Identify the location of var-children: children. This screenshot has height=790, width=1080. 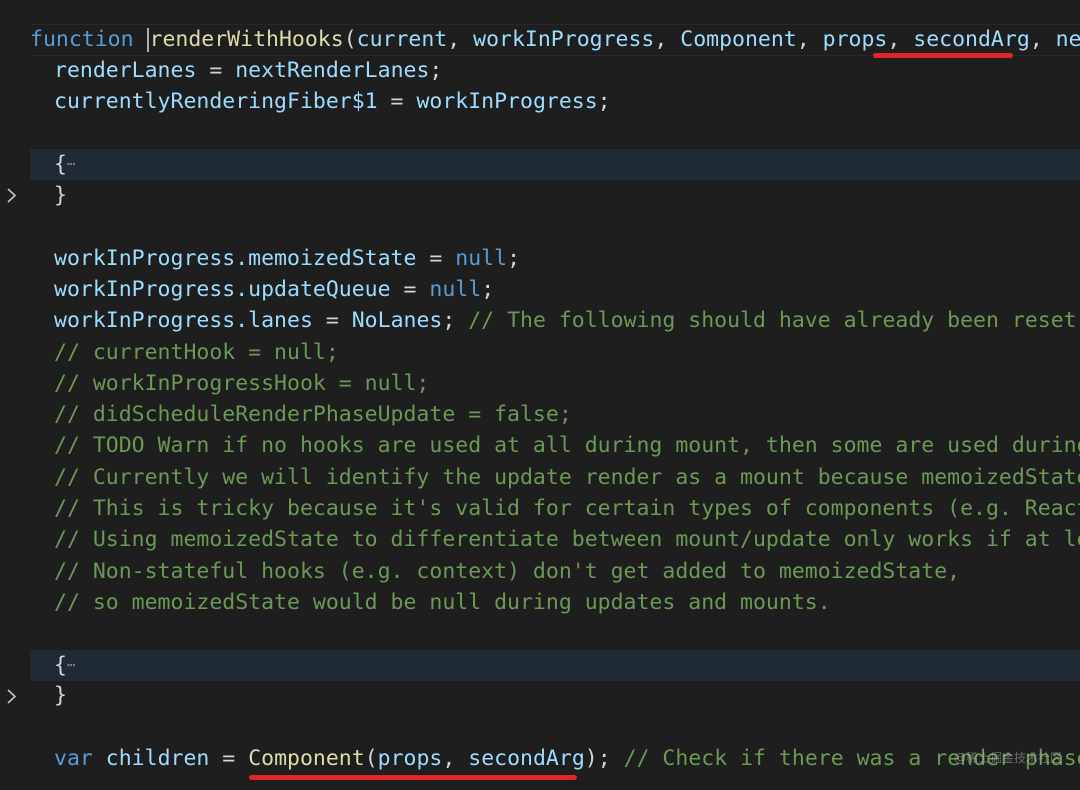
(151, 758).